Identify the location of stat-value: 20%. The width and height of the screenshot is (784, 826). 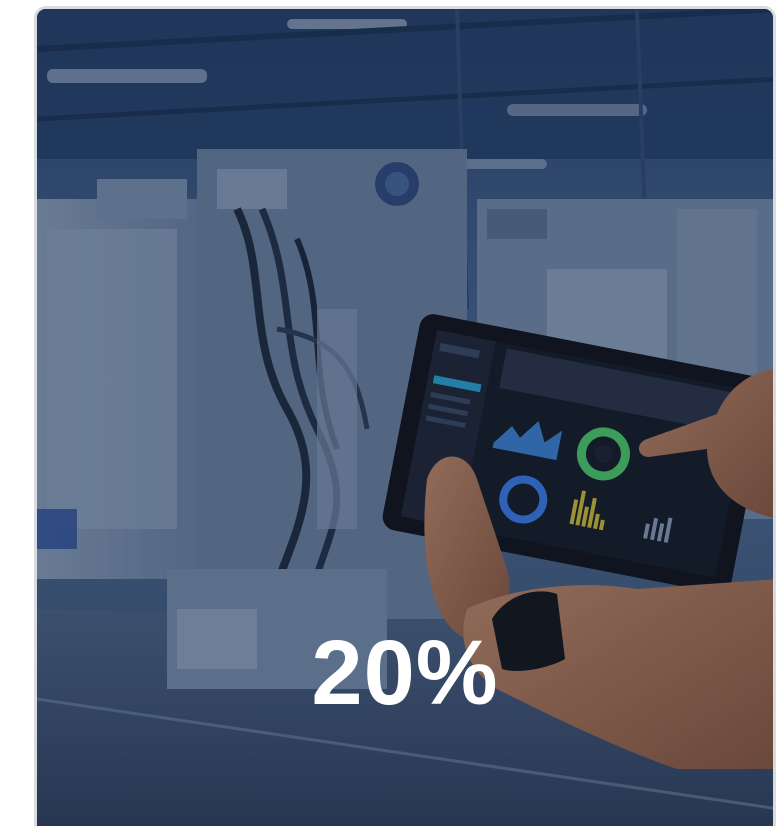
(405, 673).